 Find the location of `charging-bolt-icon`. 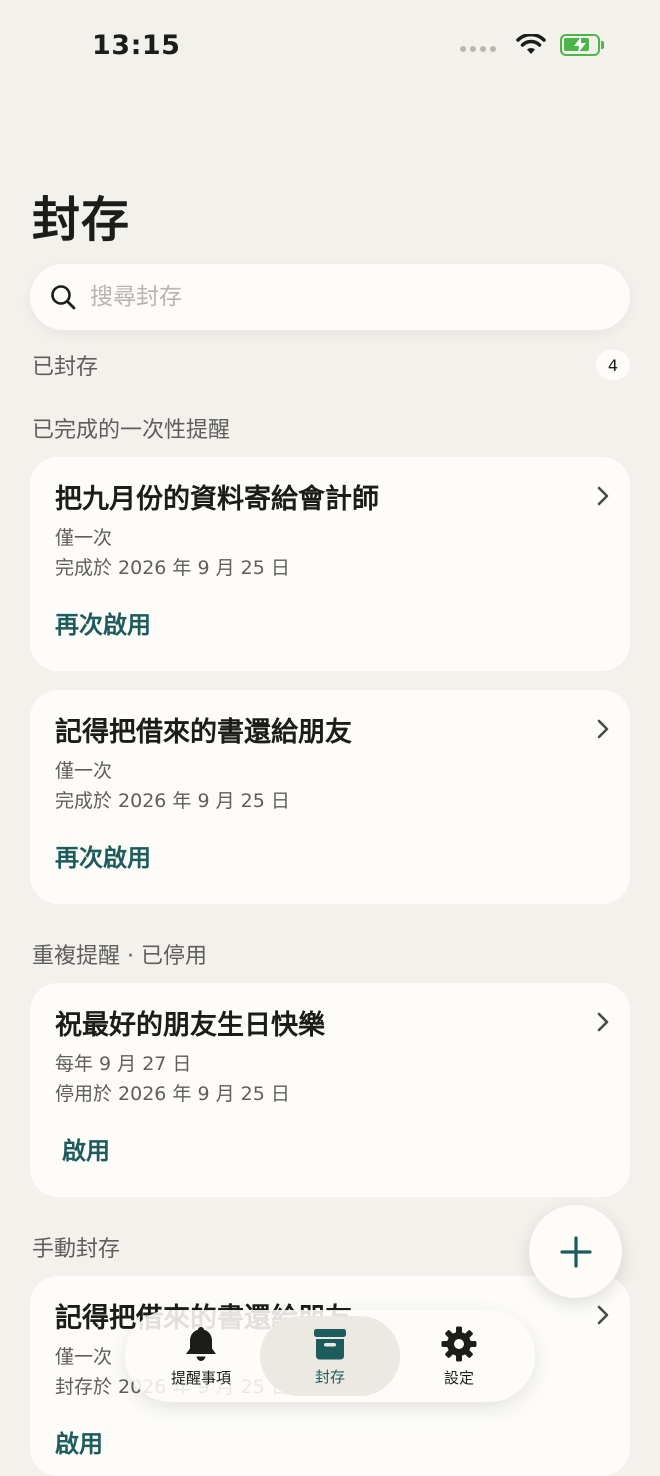

charging-bolt-icon is located at coordinates (580, 45).